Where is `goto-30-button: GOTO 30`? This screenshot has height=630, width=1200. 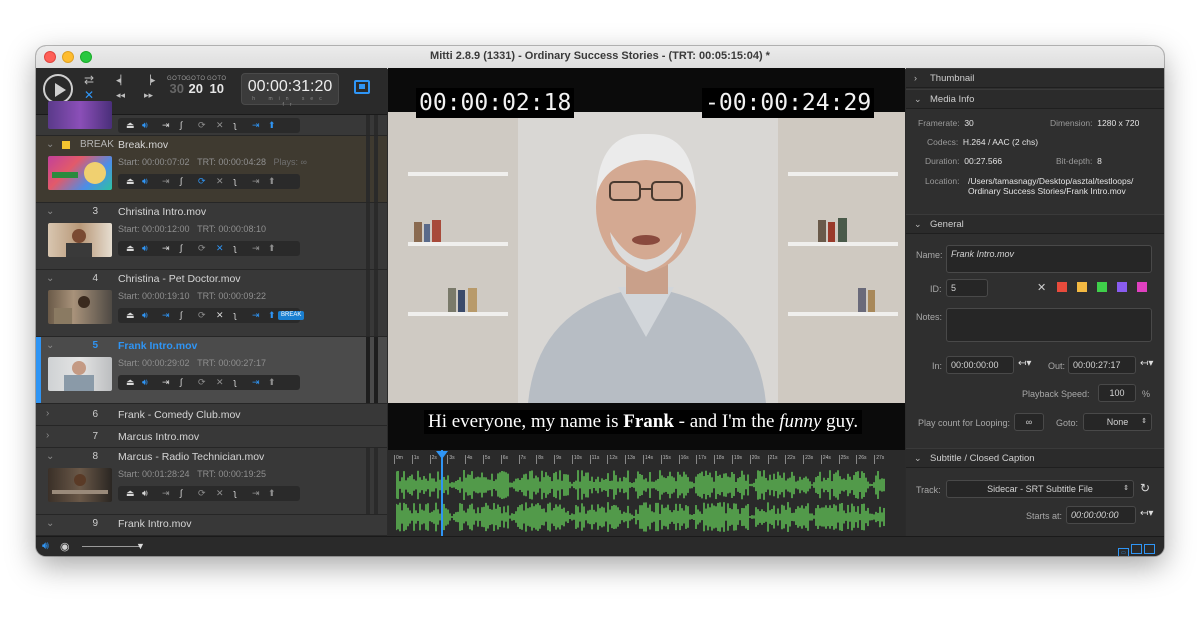 goto-30-button: GOTO 30 is located at coordinates (177, 85).